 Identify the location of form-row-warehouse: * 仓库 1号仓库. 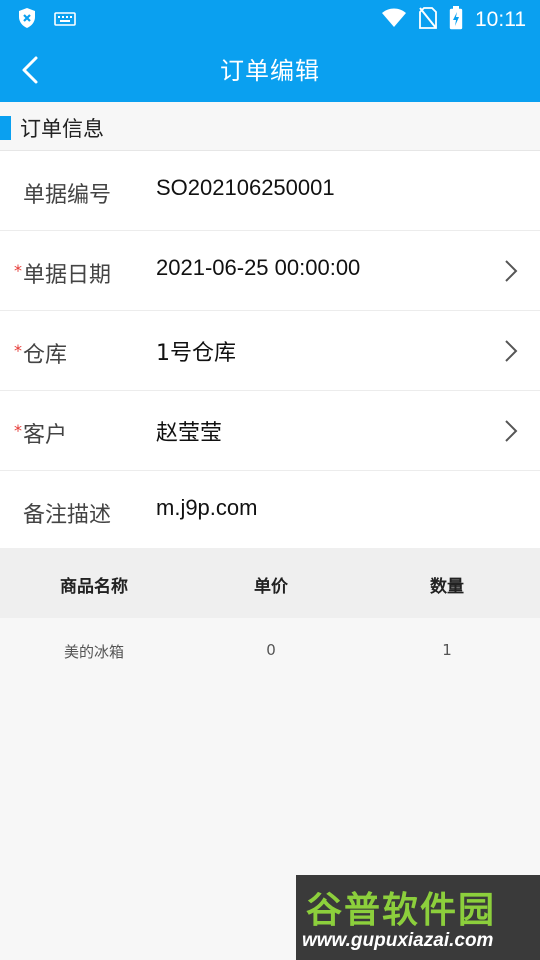
(270, 351).